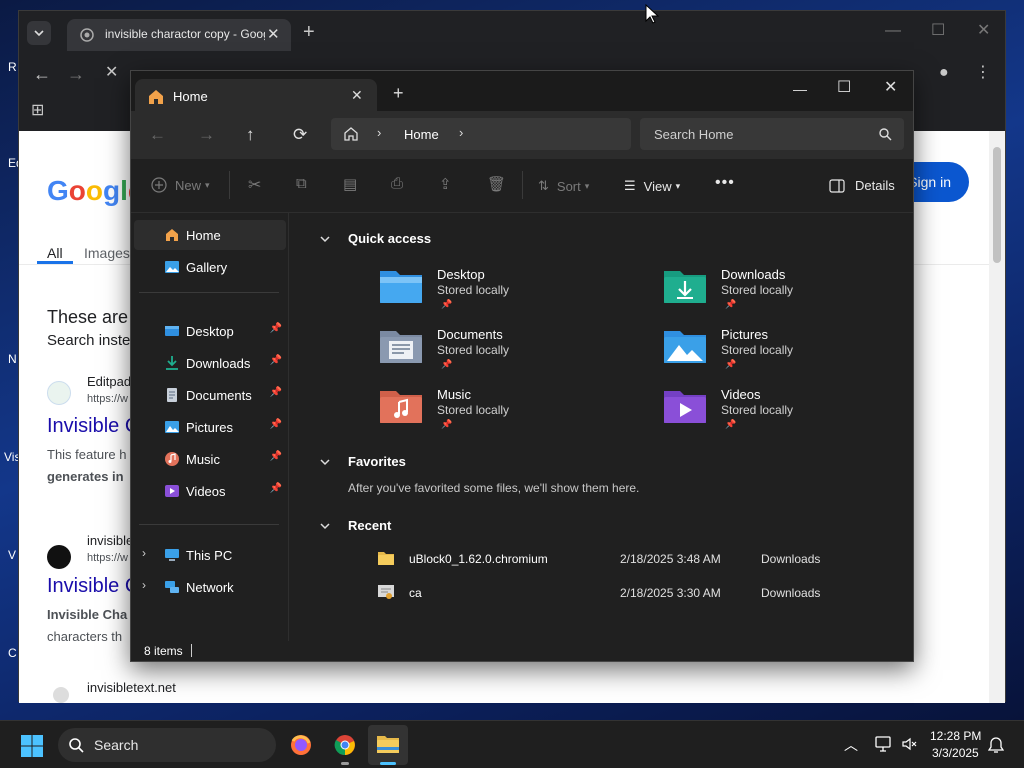 The height and width of the screenshot is (768, 1024). What do you see at coordinates (389, 238) in the screenshot?
I see `section-quick-access: Quick access` at bounding box center [389, 238].